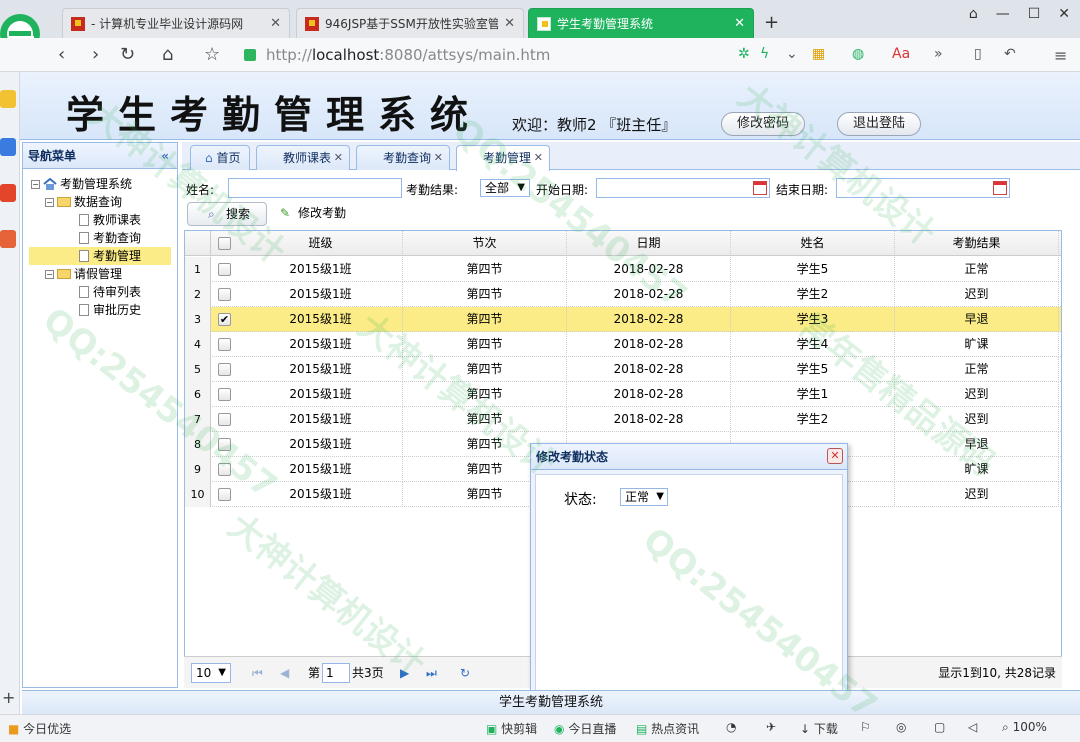  Describe the element at coordinates (503, 158) in the screenshot. I see `tab-attendance-manage: 考勤管理 ✕` at that location.